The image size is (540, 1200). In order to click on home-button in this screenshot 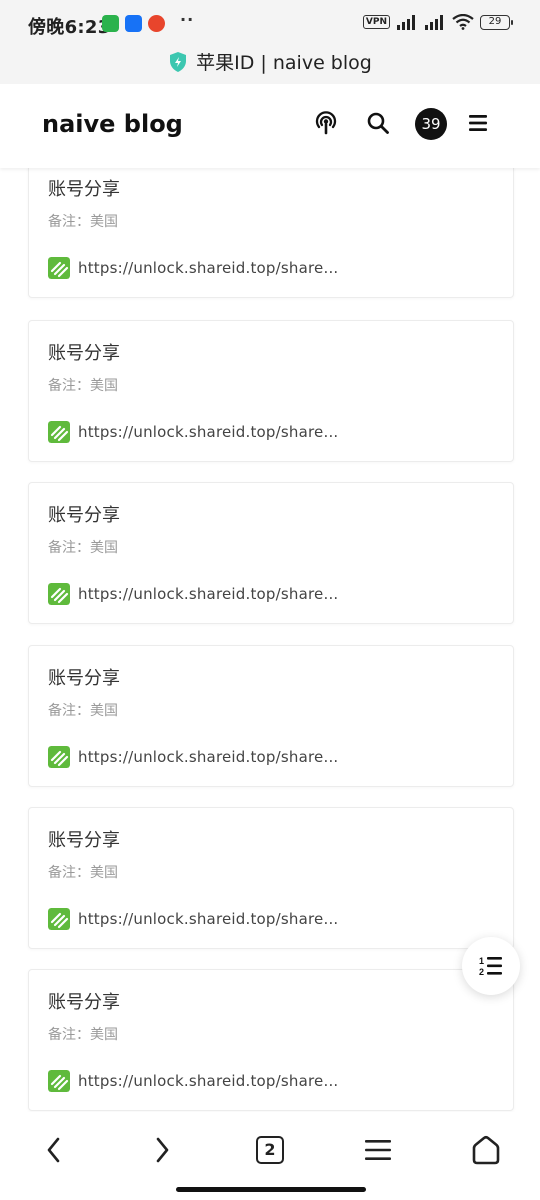, I will do `click(486, 1150)`.